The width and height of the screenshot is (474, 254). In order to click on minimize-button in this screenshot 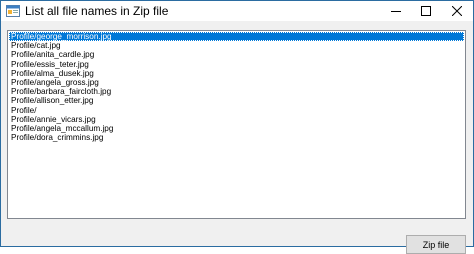, I will do `click(396, 11)`.